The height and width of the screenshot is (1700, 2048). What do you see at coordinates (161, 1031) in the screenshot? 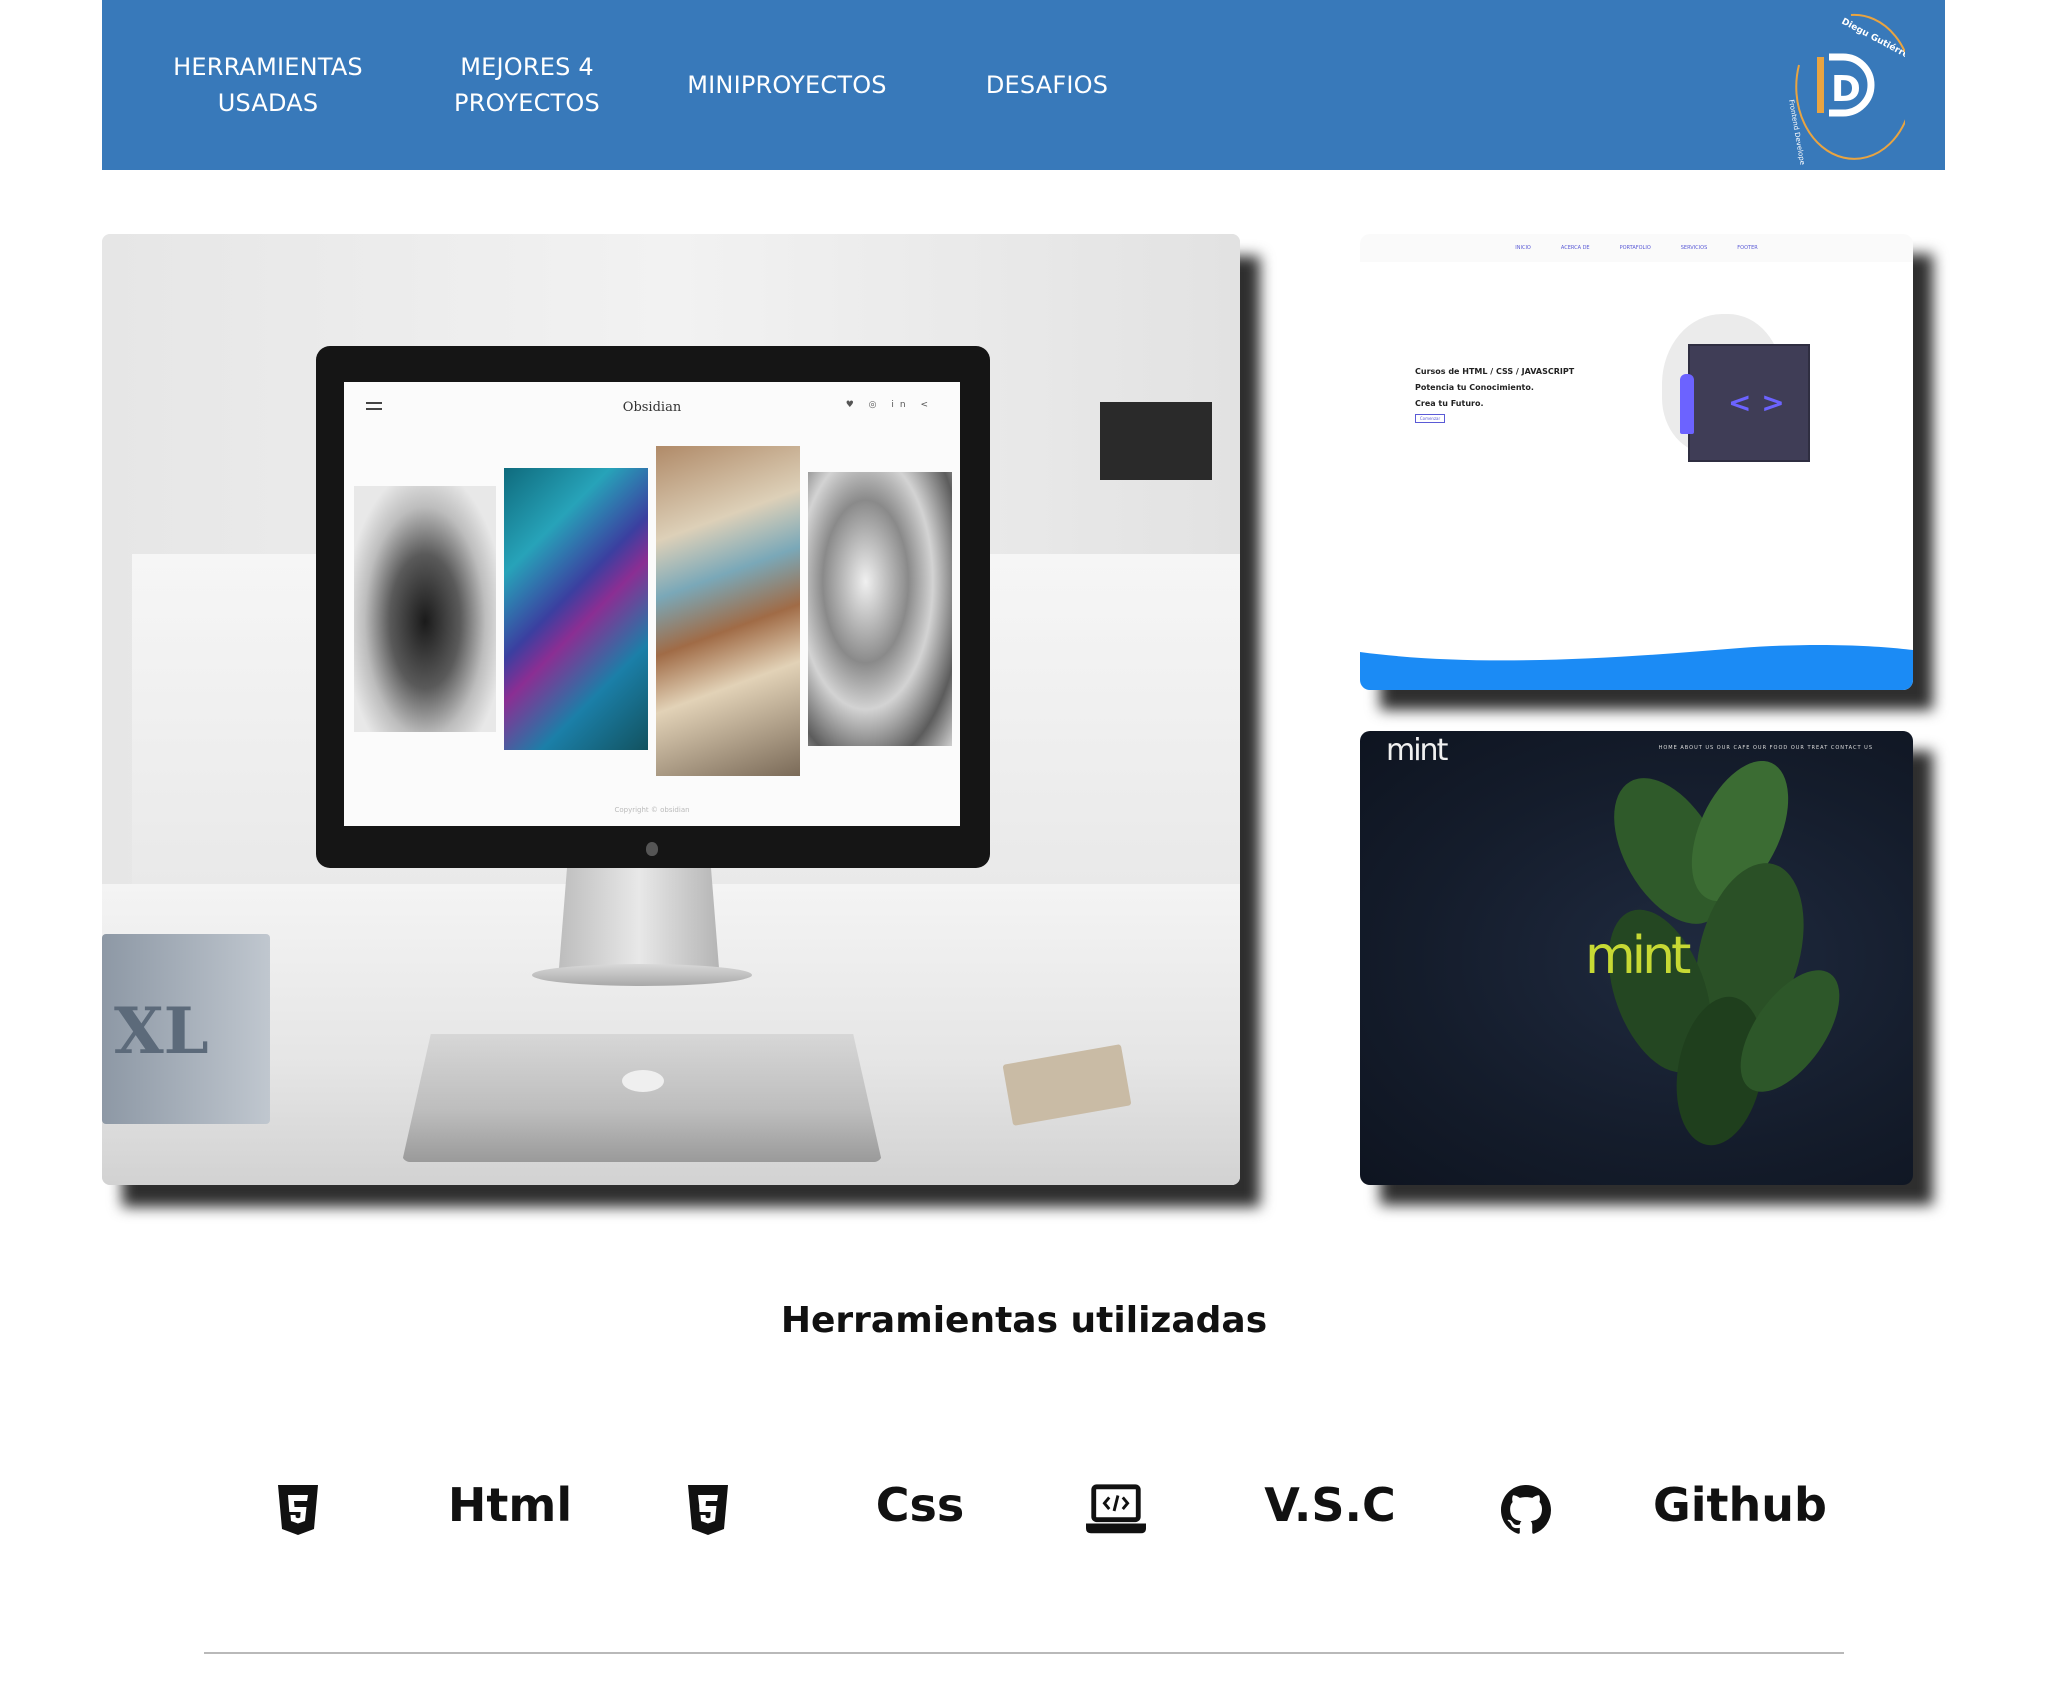
I see `book-text: XL` at bounding box center [161, 1031].